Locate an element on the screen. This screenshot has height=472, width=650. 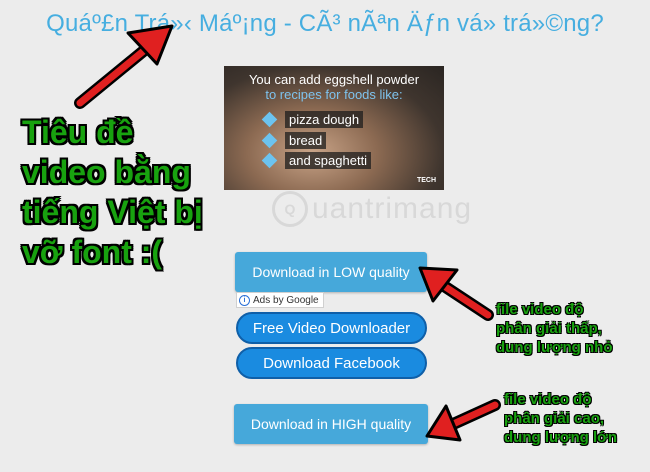
arrow-to-title-icon is located at coordinates (124, 66).